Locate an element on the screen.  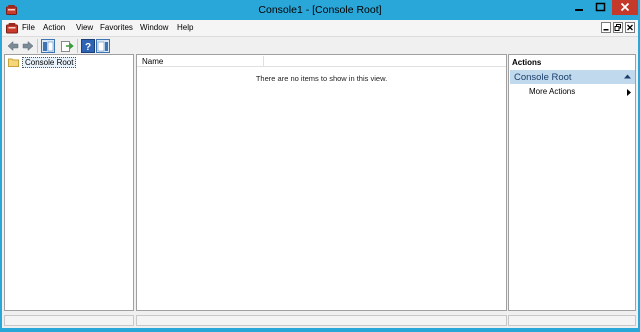
actions-group-label: Console Root is located at coordinates (543, 77).